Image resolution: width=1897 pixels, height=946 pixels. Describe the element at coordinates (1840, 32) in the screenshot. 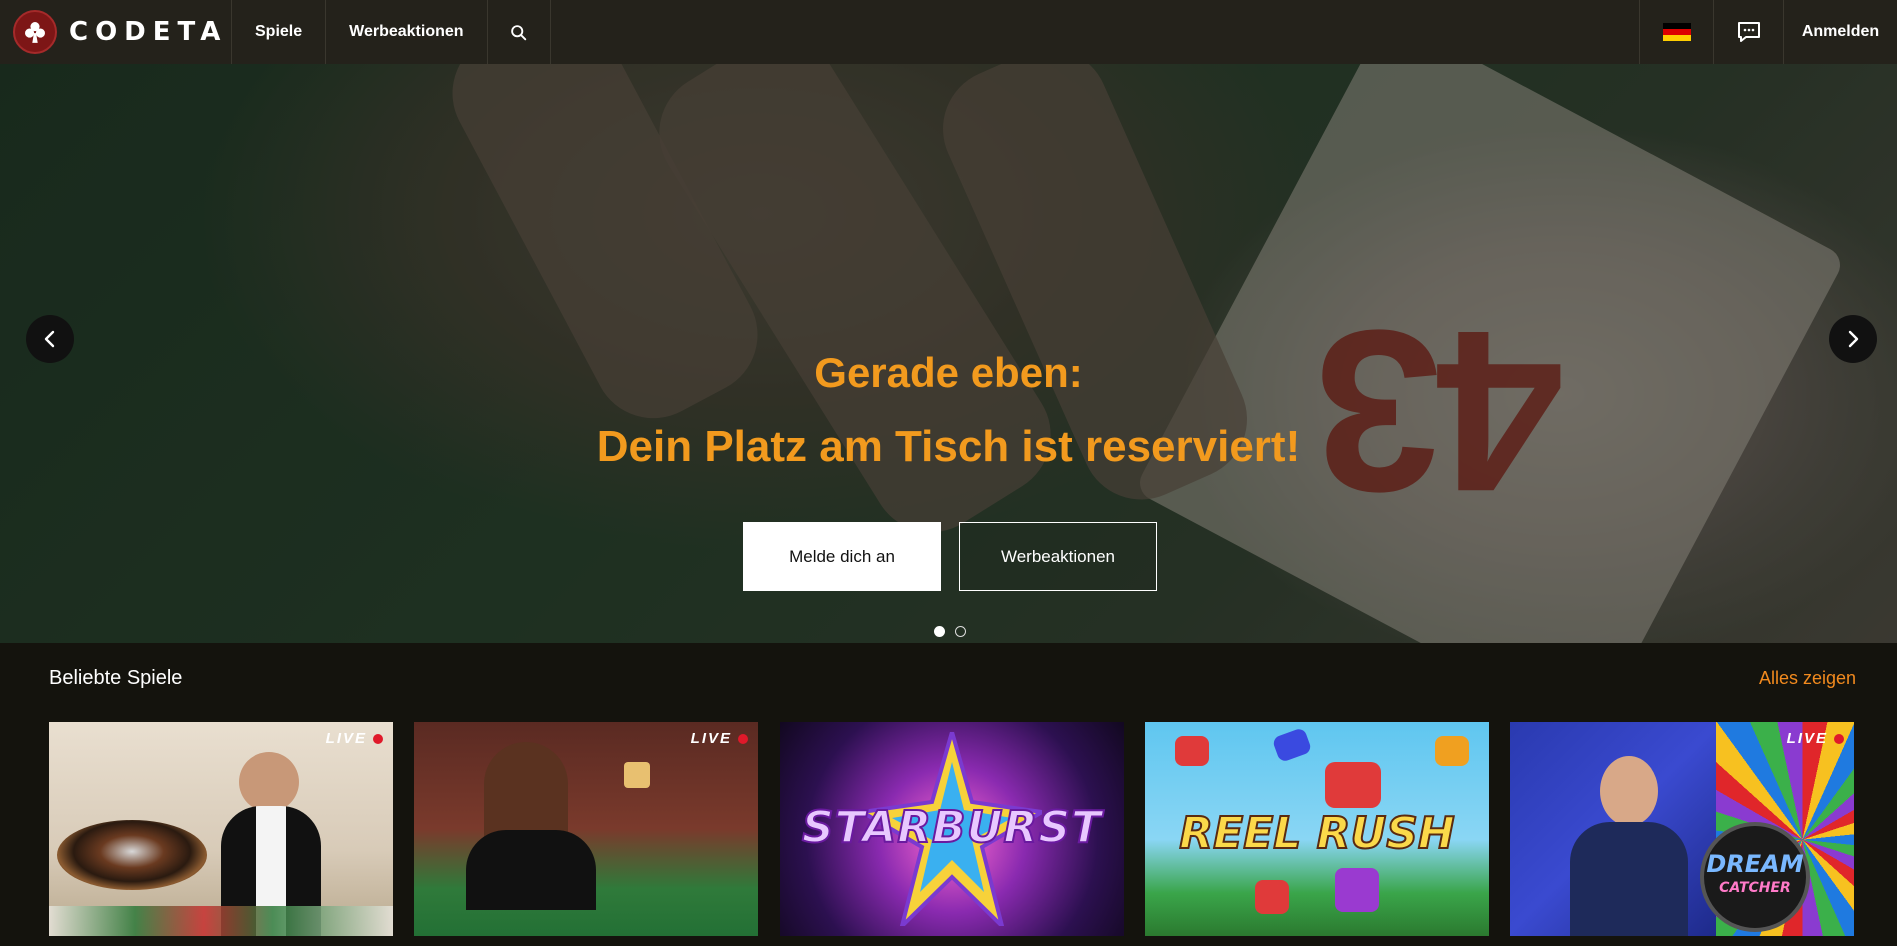

I see `login-button: Anmelden` at that location.